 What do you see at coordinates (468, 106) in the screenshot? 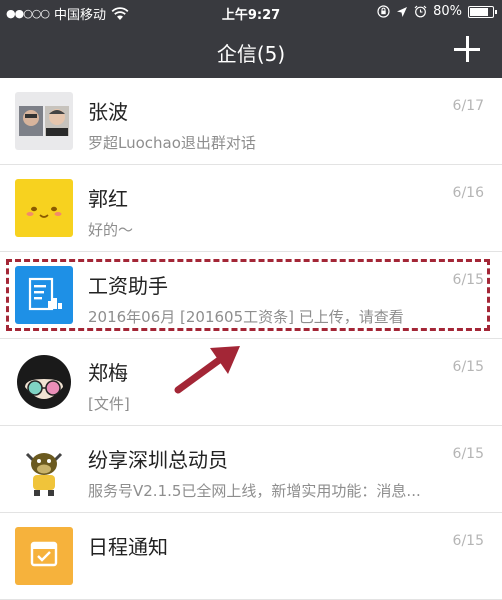
I see `chat-date: 6/17` at bounding box center [468, 106].